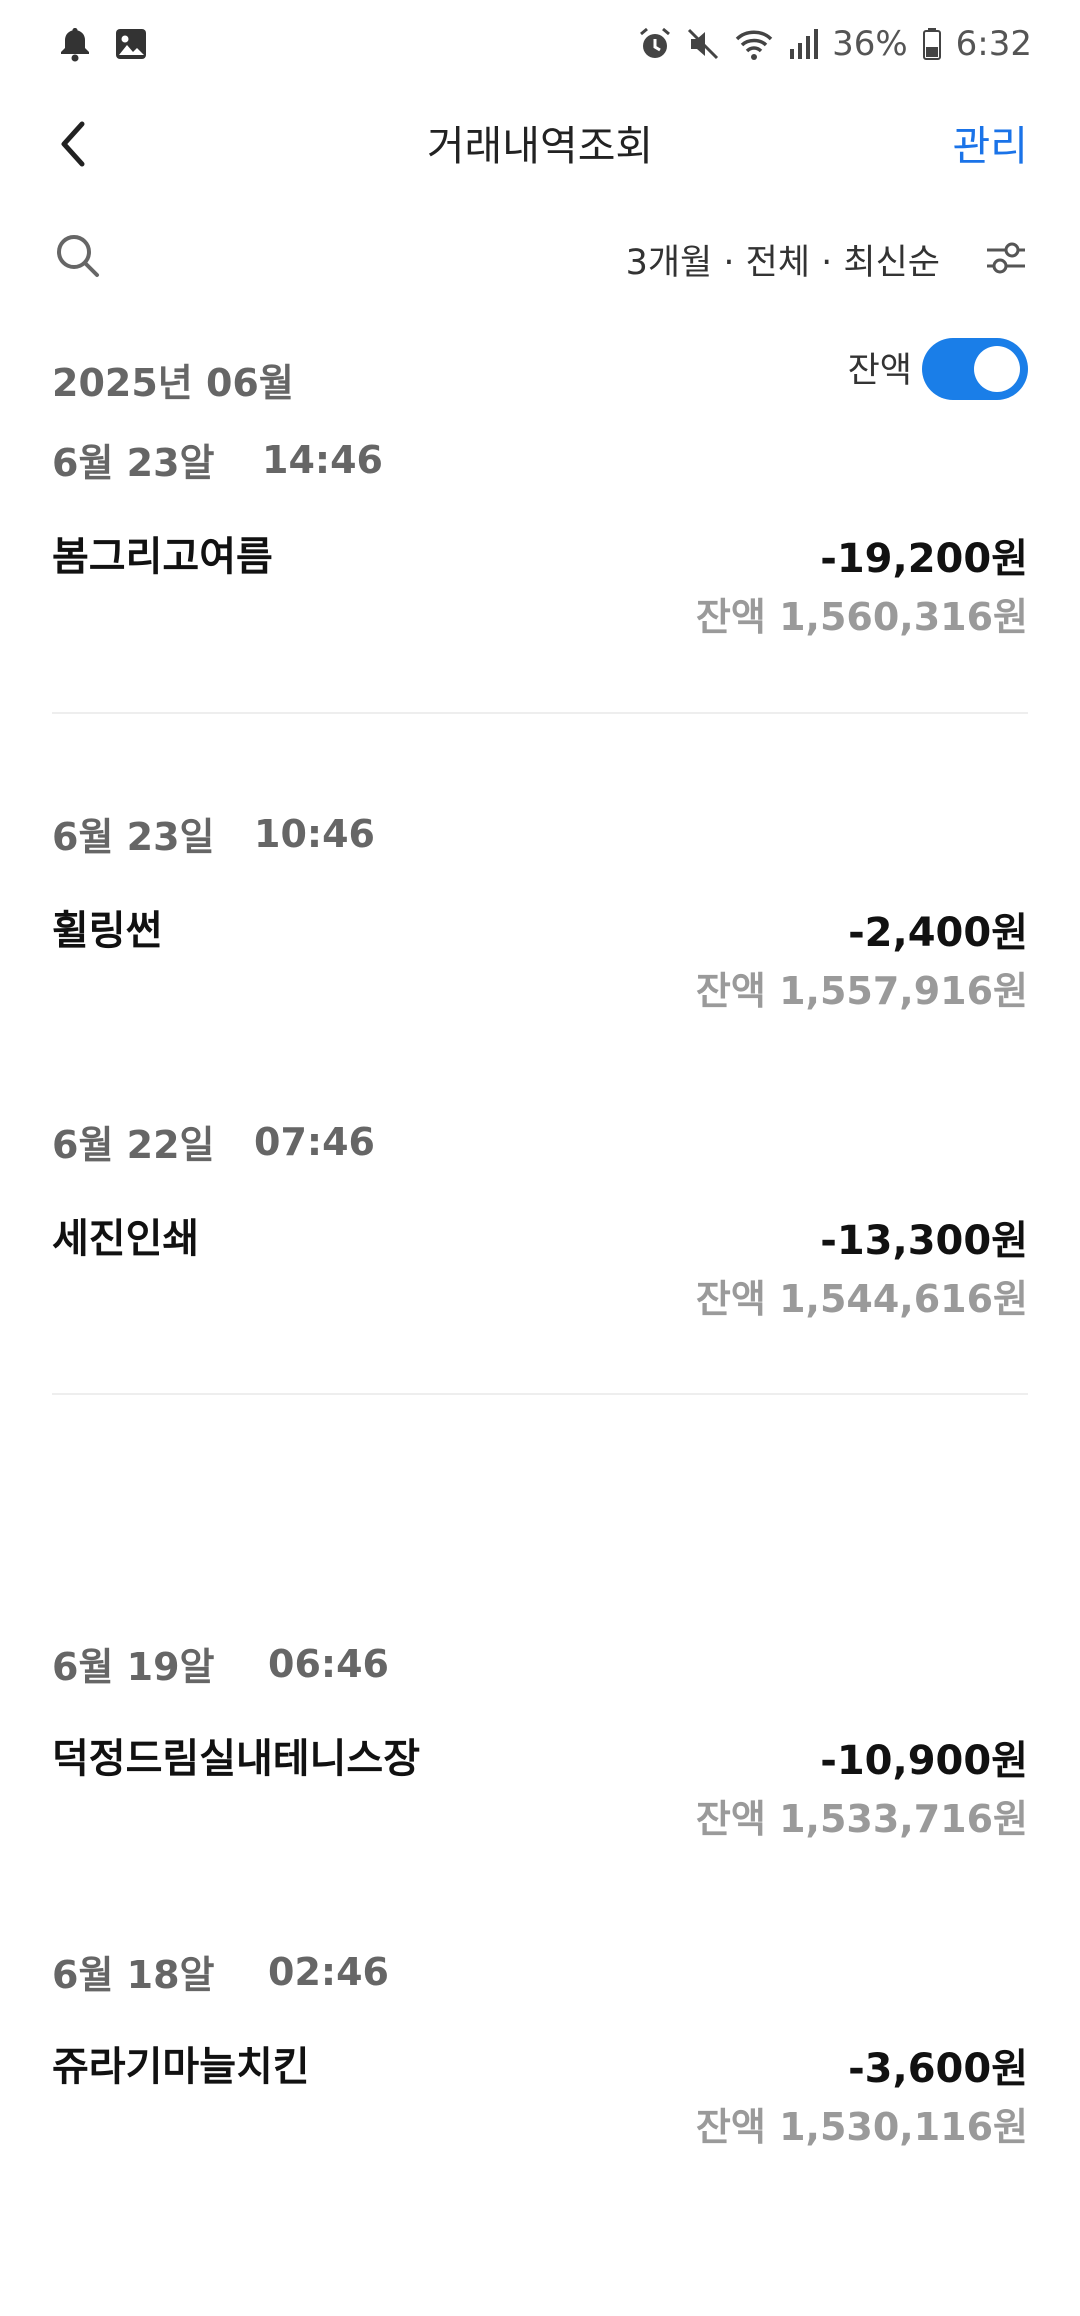 This screenshot has width=1080, height=2316. Describe the element at coordinates (133, 837) in the screenshot. I see `transaction-date: 6월 23일` at that location.